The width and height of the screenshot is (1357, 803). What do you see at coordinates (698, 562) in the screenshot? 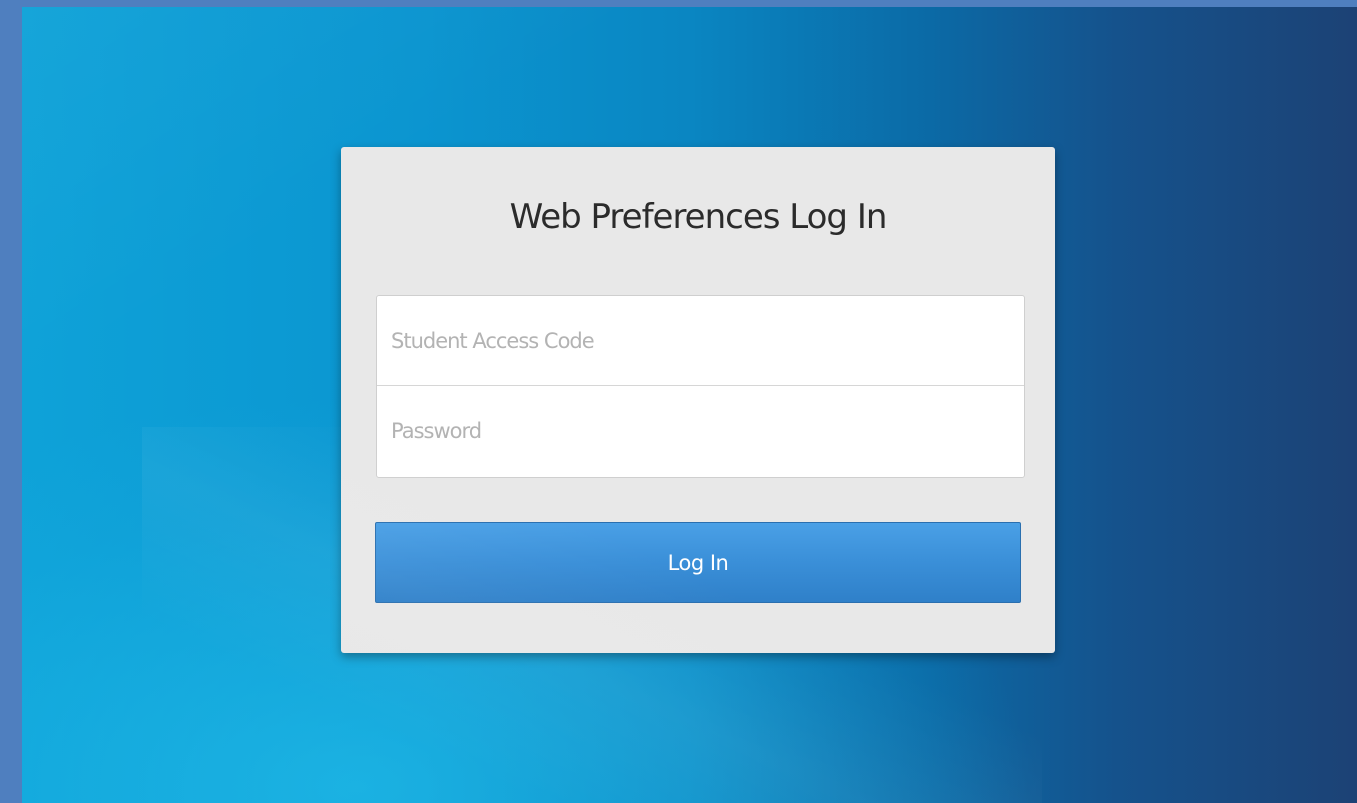
I see `log-in-button: Log In` at bounding box center [698, 562].